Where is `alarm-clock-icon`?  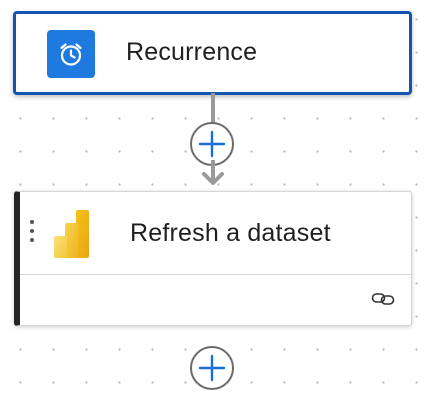
alarm-clock-icon is located at coordinates (71, 54).